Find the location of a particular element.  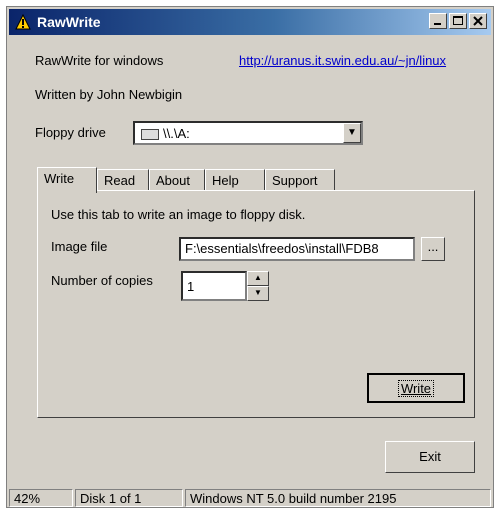

arrow-down-icon: ▼ is located at coordinates (258, 292).